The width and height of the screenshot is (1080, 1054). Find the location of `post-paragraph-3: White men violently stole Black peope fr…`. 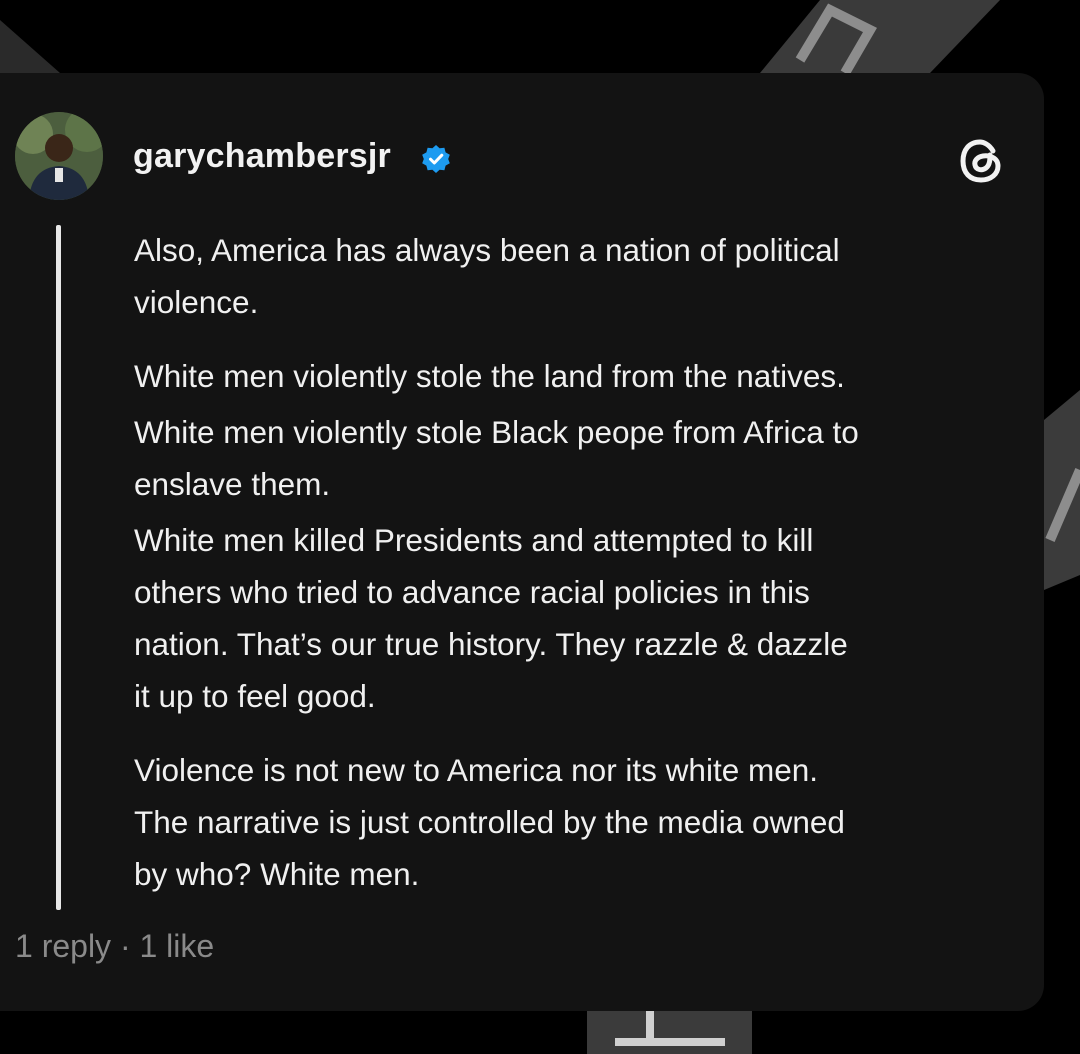

post-paragraph-3: White men violently stole Black peope fr… is located at coordinates (496, 458).